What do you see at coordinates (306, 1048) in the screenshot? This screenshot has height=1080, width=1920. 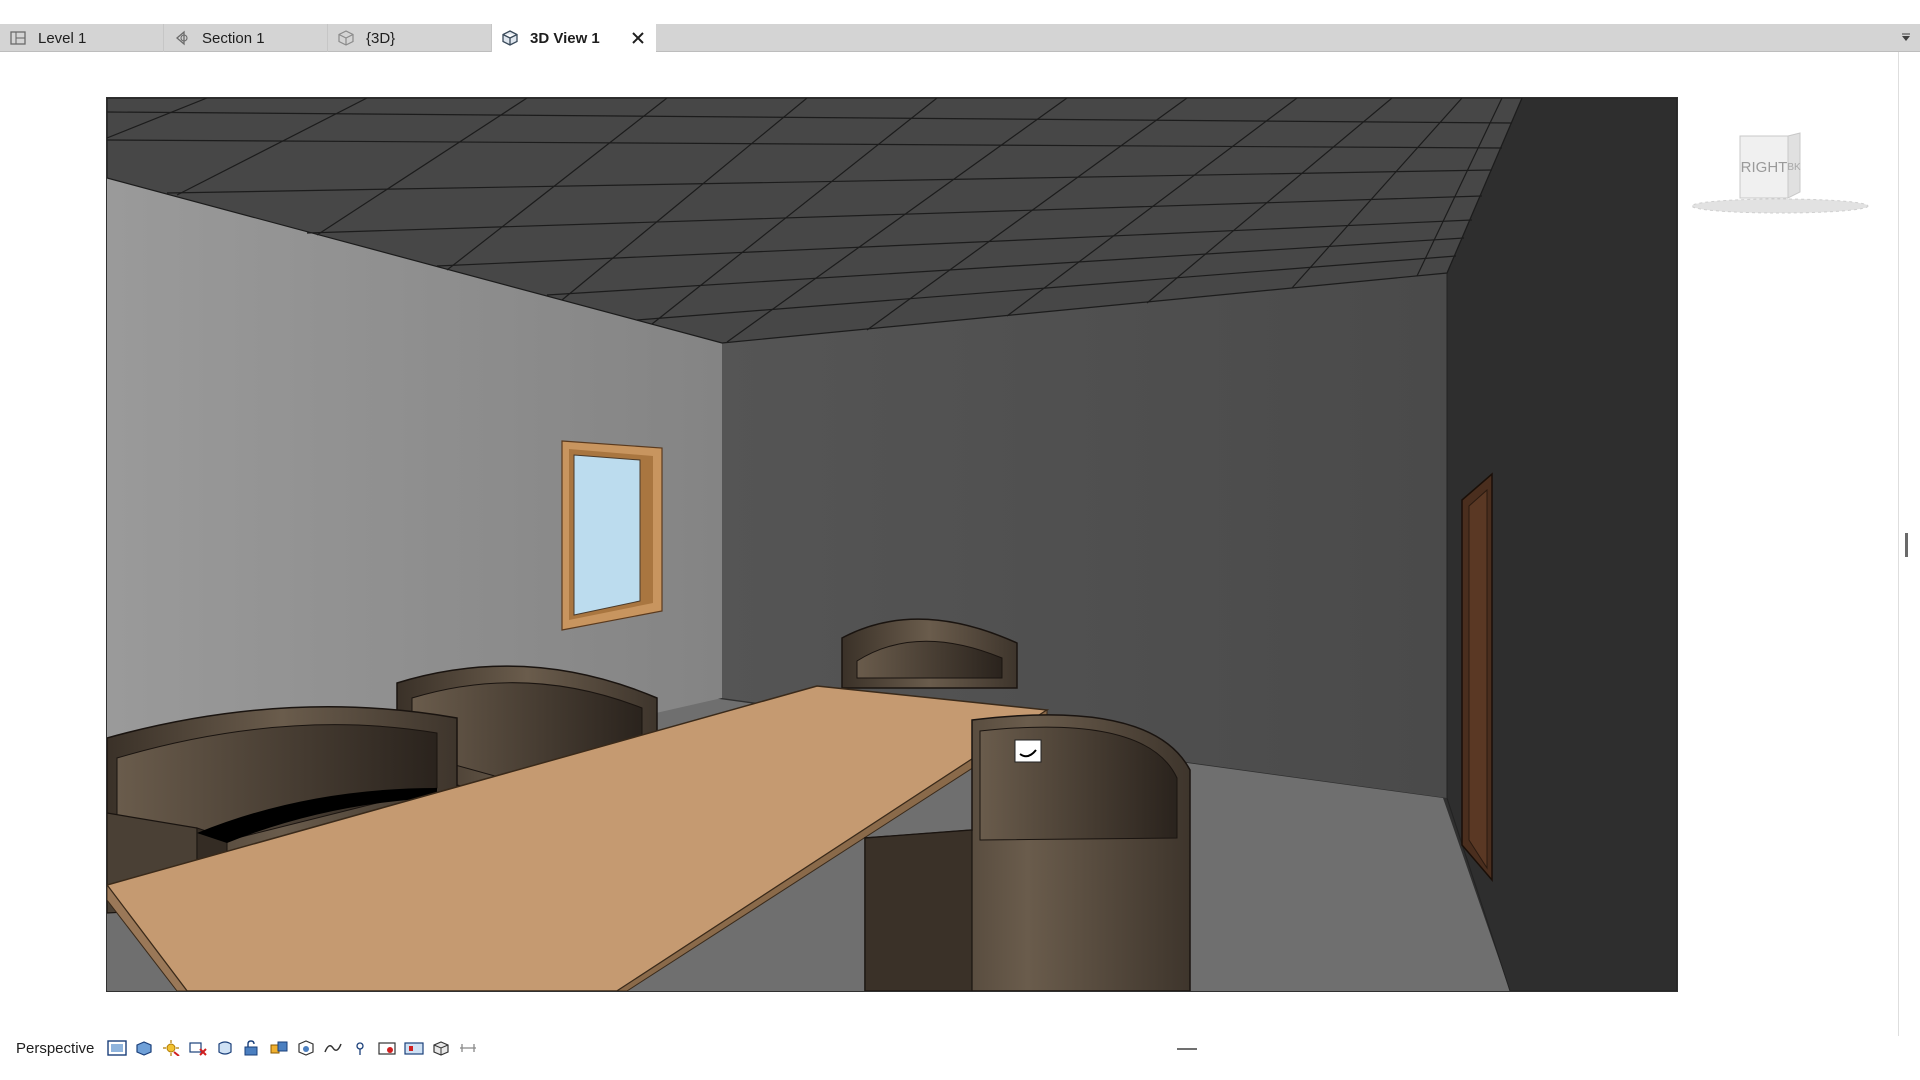 I see `reveal-hidden-elements-icon` at bounding box center [306, 1048].